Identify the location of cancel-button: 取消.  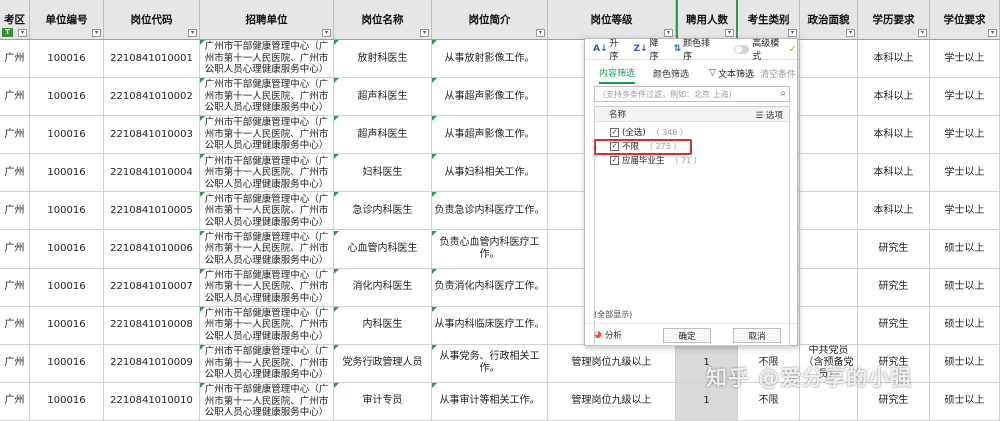
(757, 335).